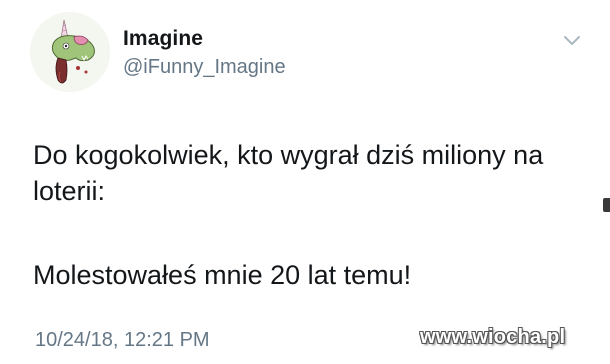 The width and height of the screenshot is (610, 364). Describe the element at coordinates (606, 205) in the screenshot. I see `scroll-edge-marker` at that location.